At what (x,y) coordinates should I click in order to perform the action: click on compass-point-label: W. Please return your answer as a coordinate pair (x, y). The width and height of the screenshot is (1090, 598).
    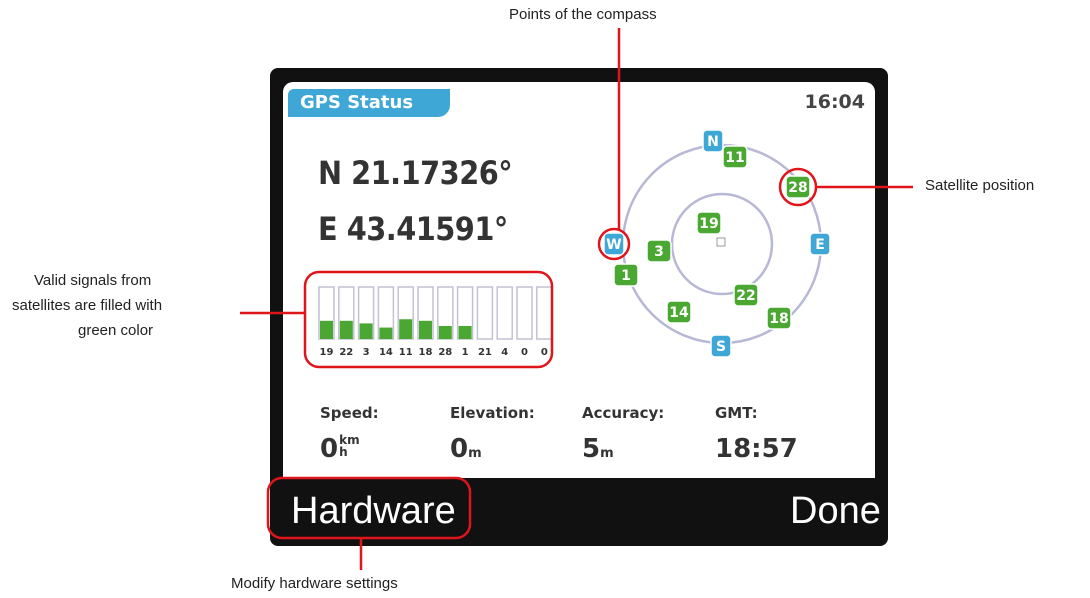
    Looking at the image, I should click on (613, 245).